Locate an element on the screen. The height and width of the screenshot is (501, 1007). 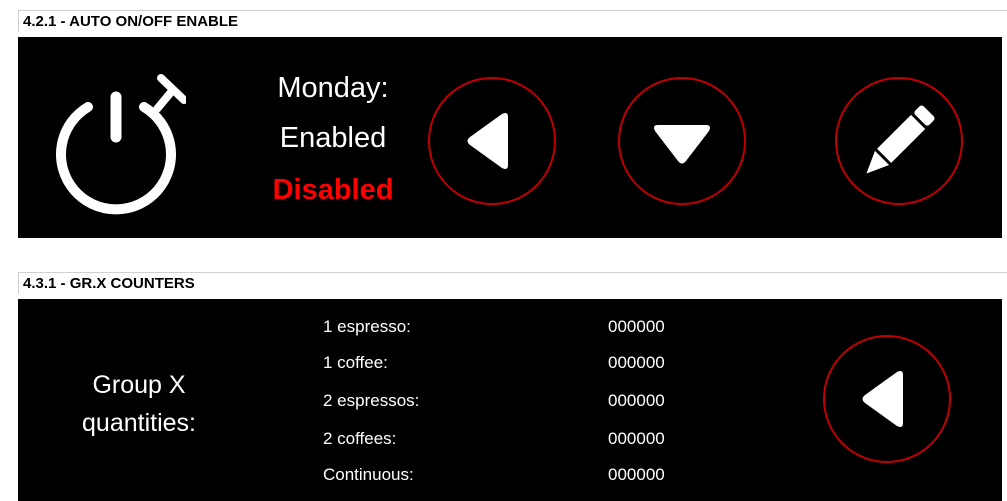
counter-label: 2 coffees: is located at coordinates (360, 438).